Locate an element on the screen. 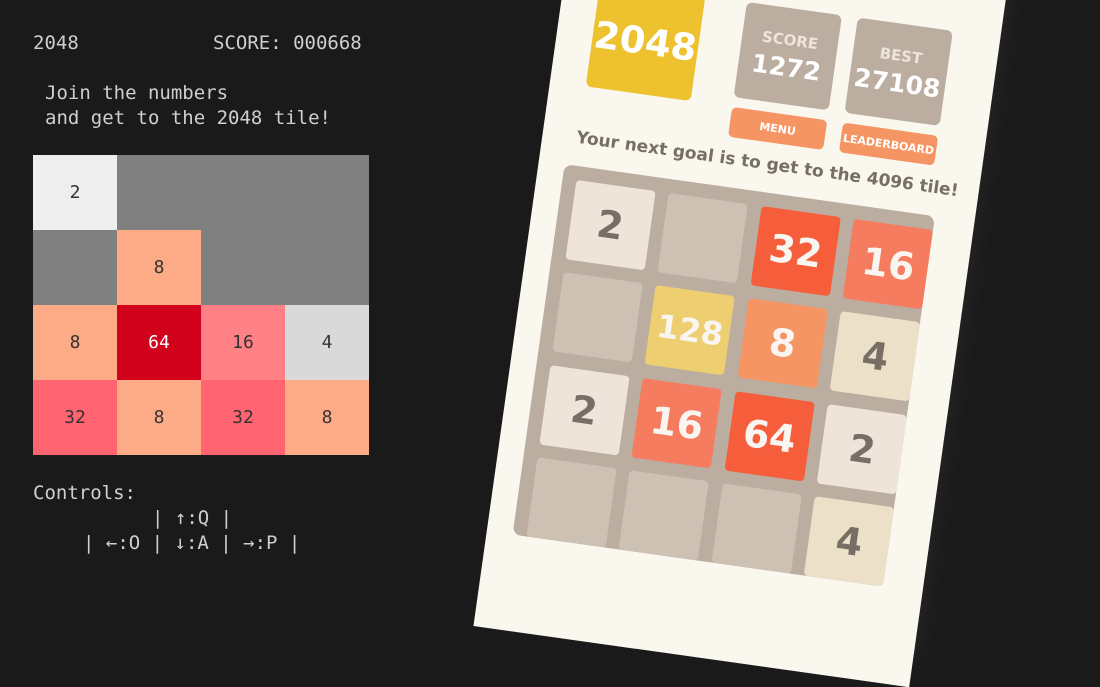 The width and height of the screenshot is (1100, 687). terminal-tile: 2 is located at coordinates (75, 192).